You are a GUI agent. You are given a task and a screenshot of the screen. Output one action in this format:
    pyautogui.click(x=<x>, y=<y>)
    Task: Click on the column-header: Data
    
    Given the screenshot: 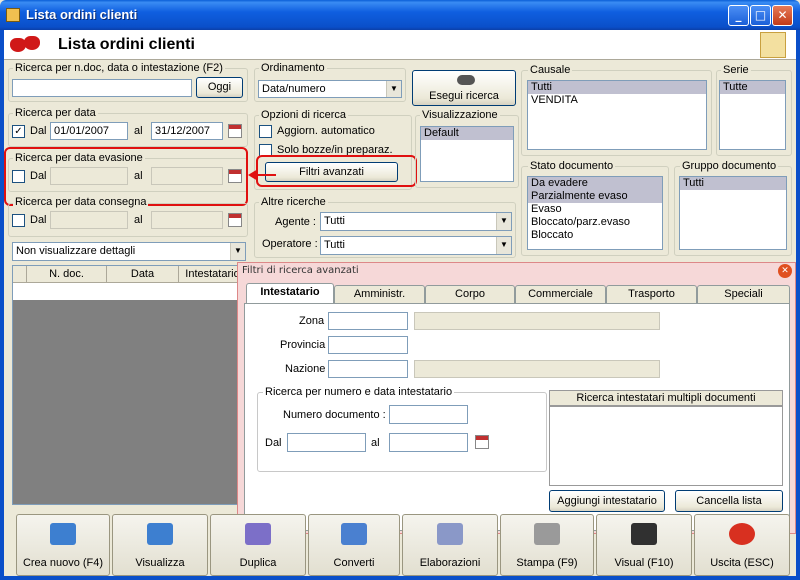 What is the action you would take?
    pyautogui.click(x=143, y=274)
    